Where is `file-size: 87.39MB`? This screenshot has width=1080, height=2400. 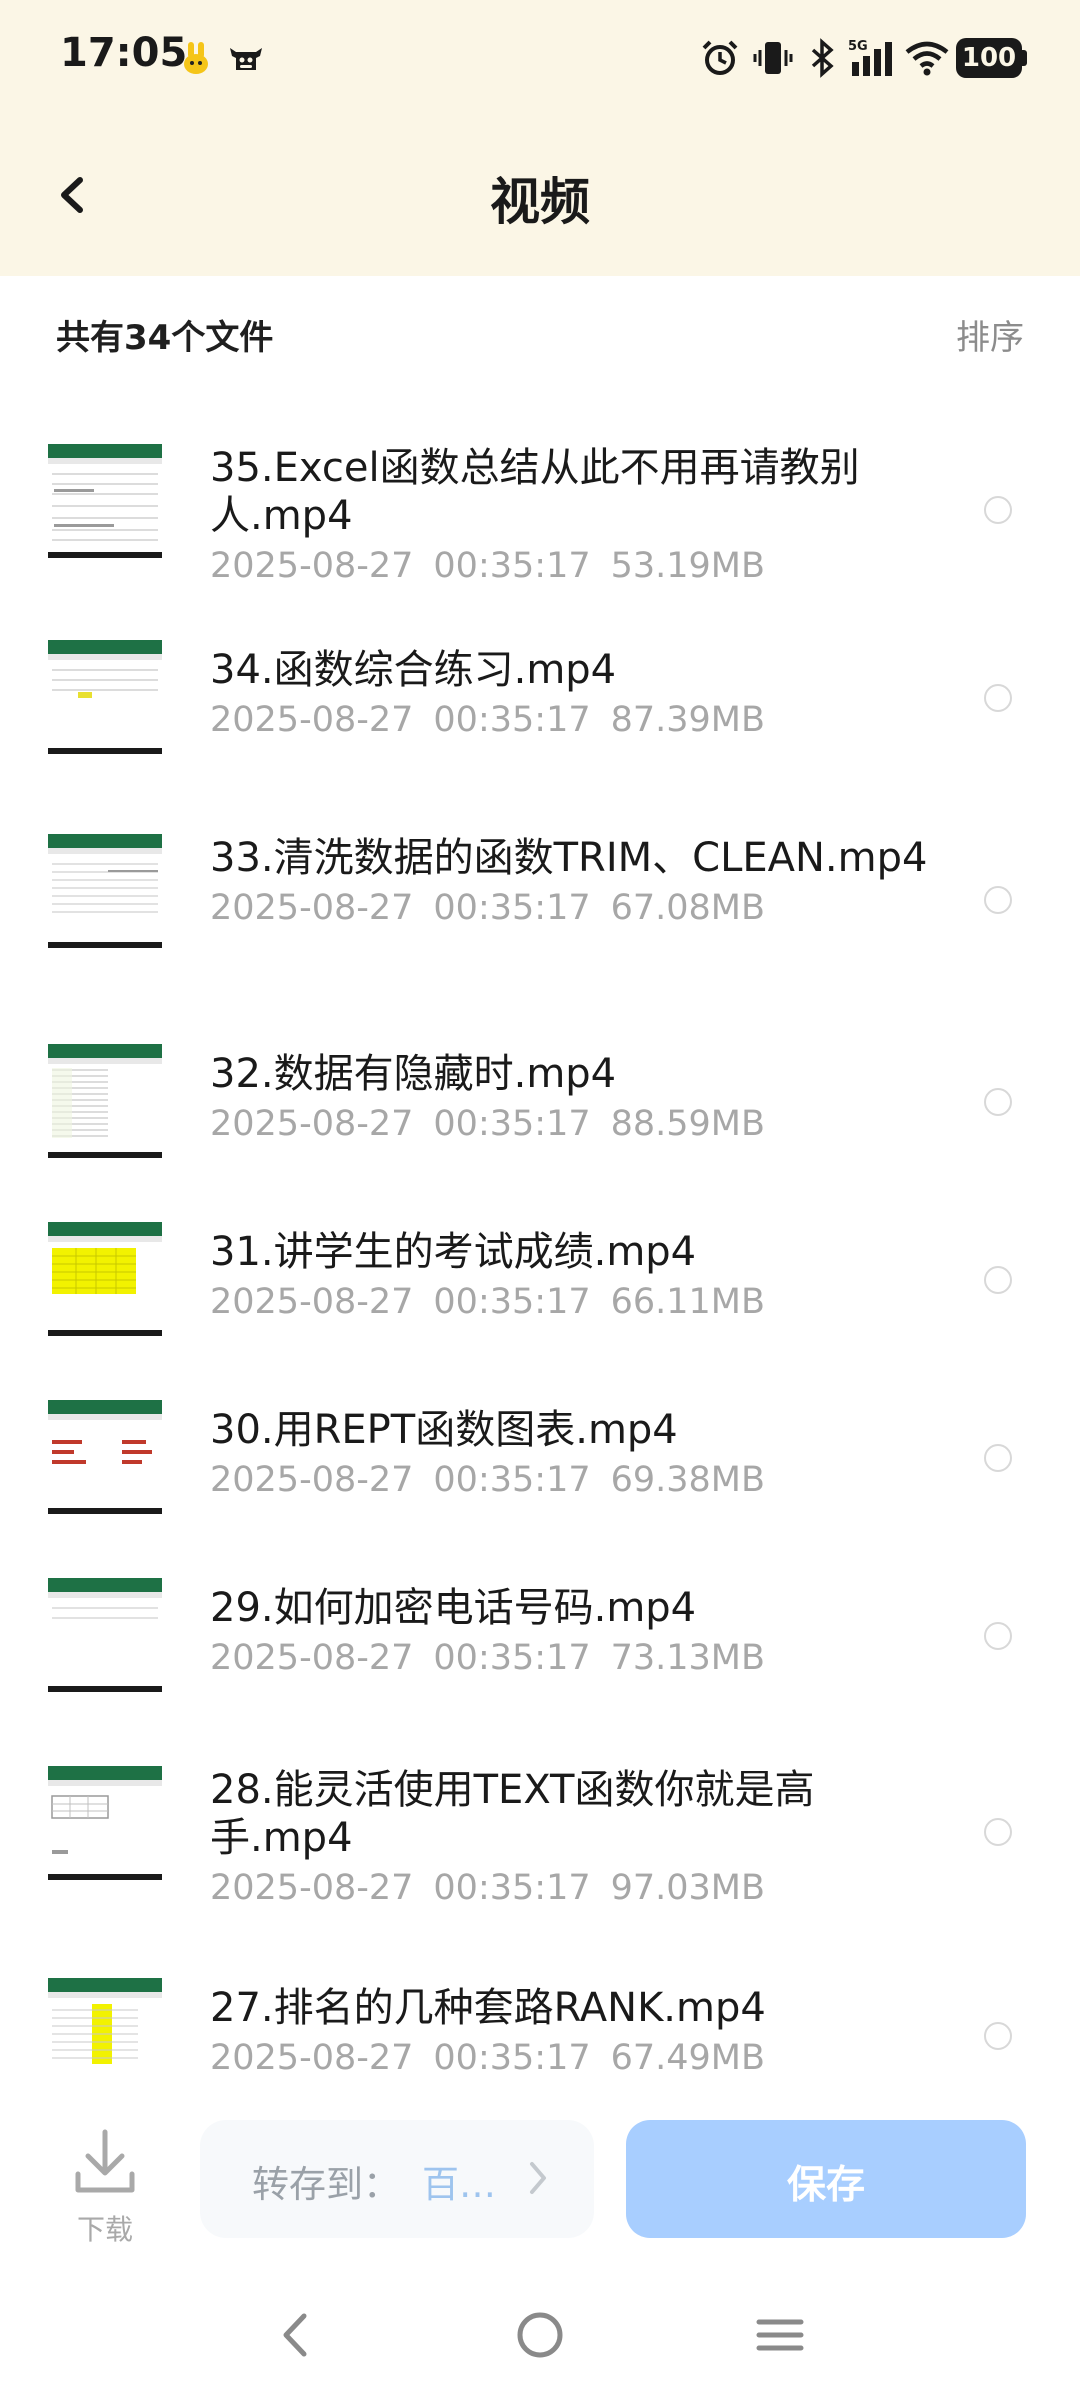 file-size: 87.39MB is located at coordinates (688, 720).